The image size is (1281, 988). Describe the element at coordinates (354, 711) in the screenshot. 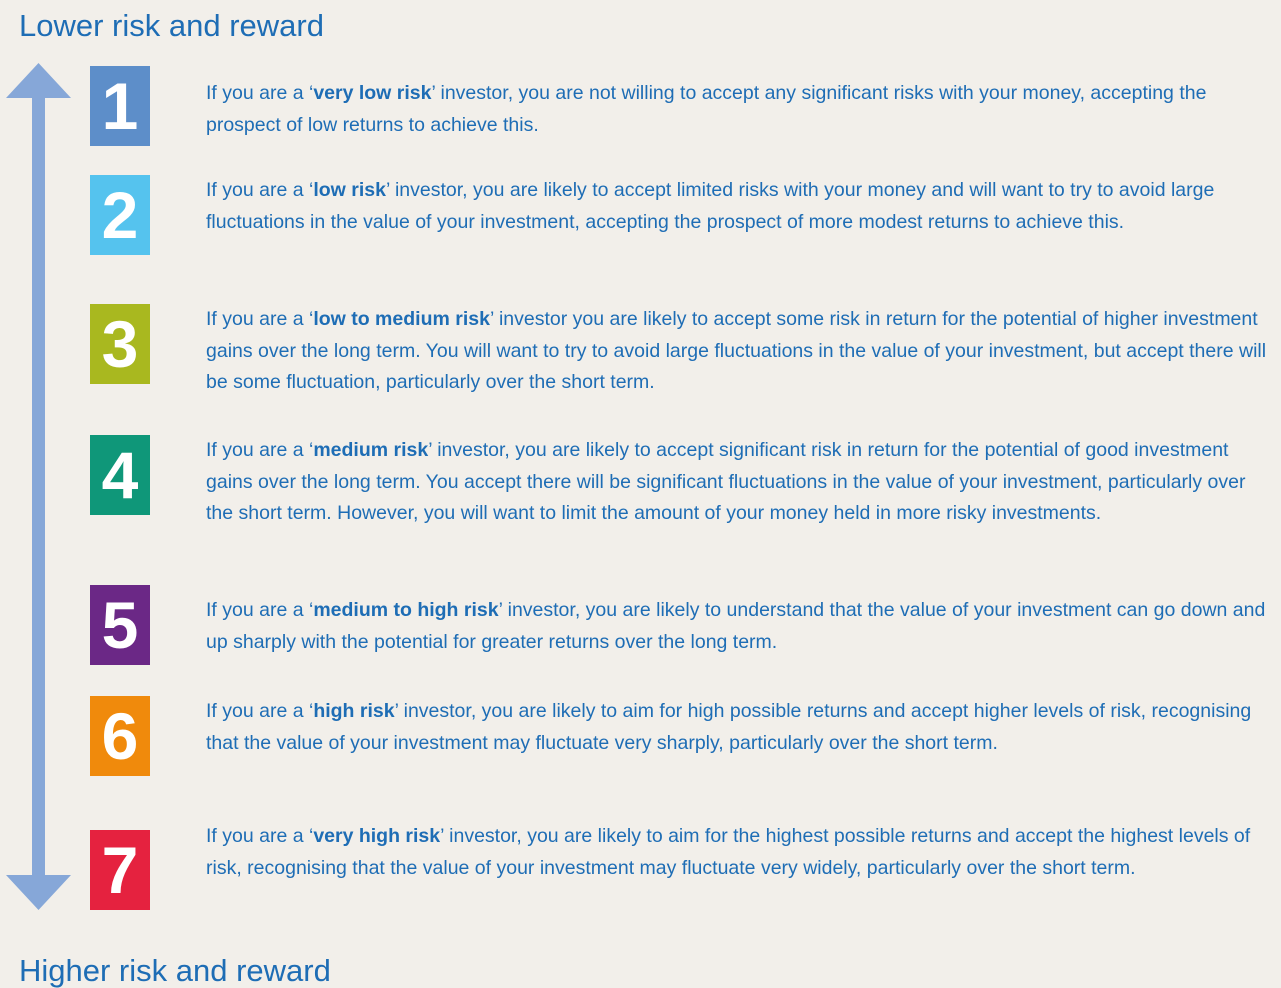

I see `risk-label-high: high risk` at that location.